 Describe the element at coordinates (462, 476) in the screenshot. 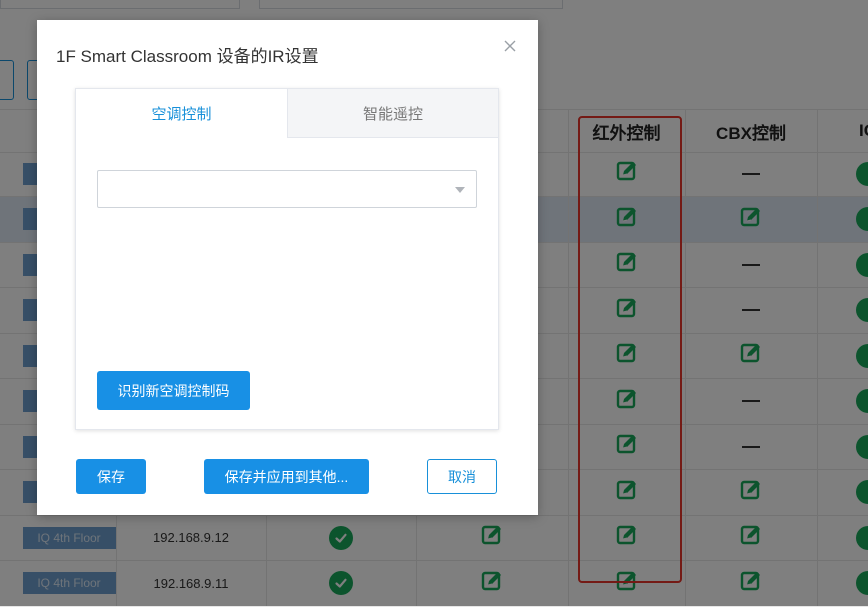

I see `cancel-button: 取消` at that location.